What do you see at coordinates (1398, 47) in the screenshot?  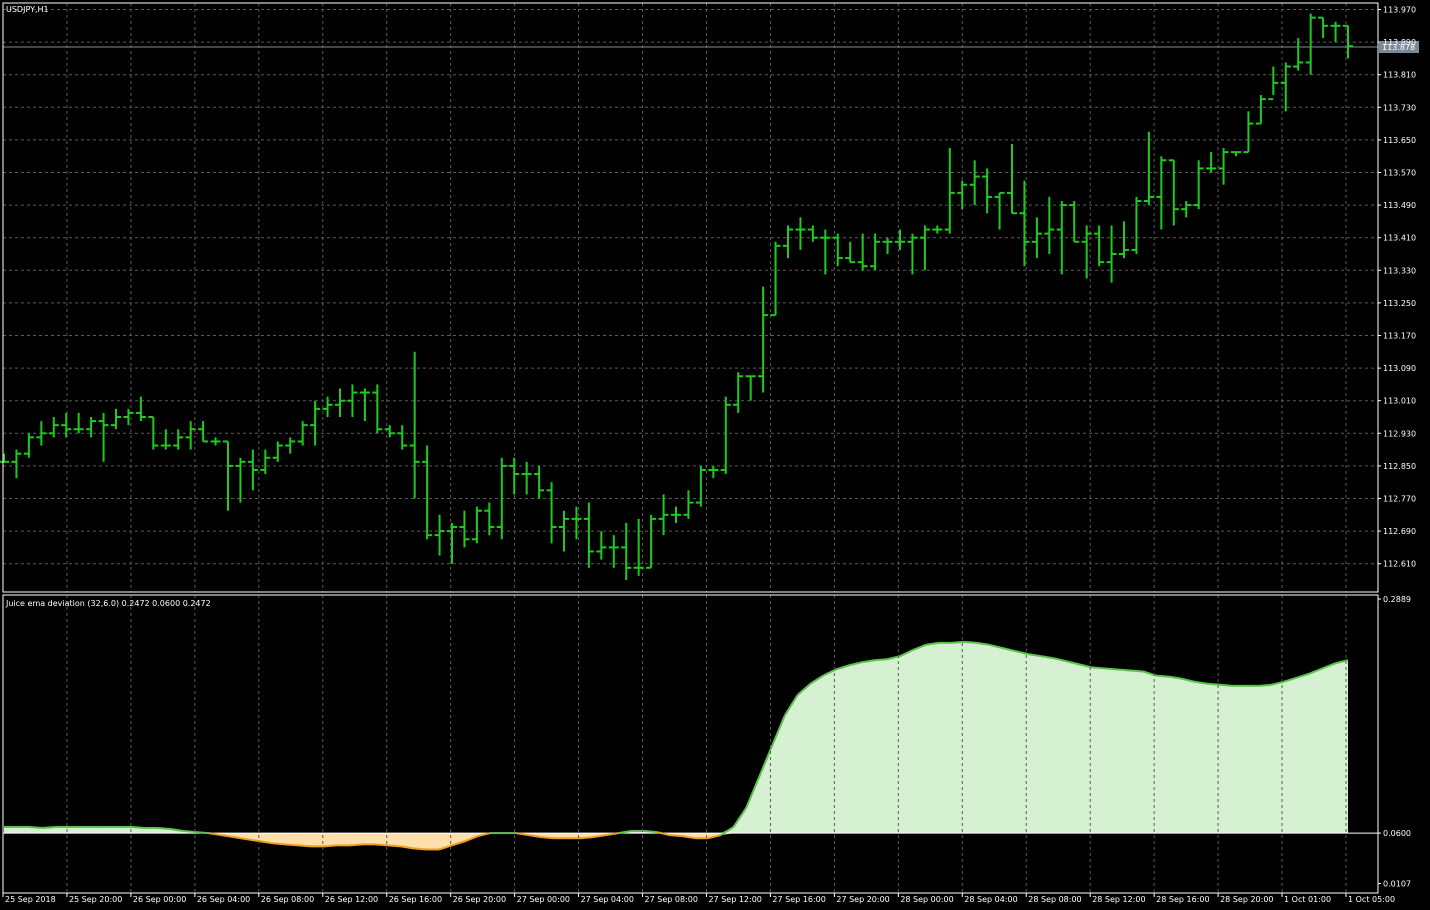 I see `current-price-label: 113.878` at bounding box center [1398, 47].